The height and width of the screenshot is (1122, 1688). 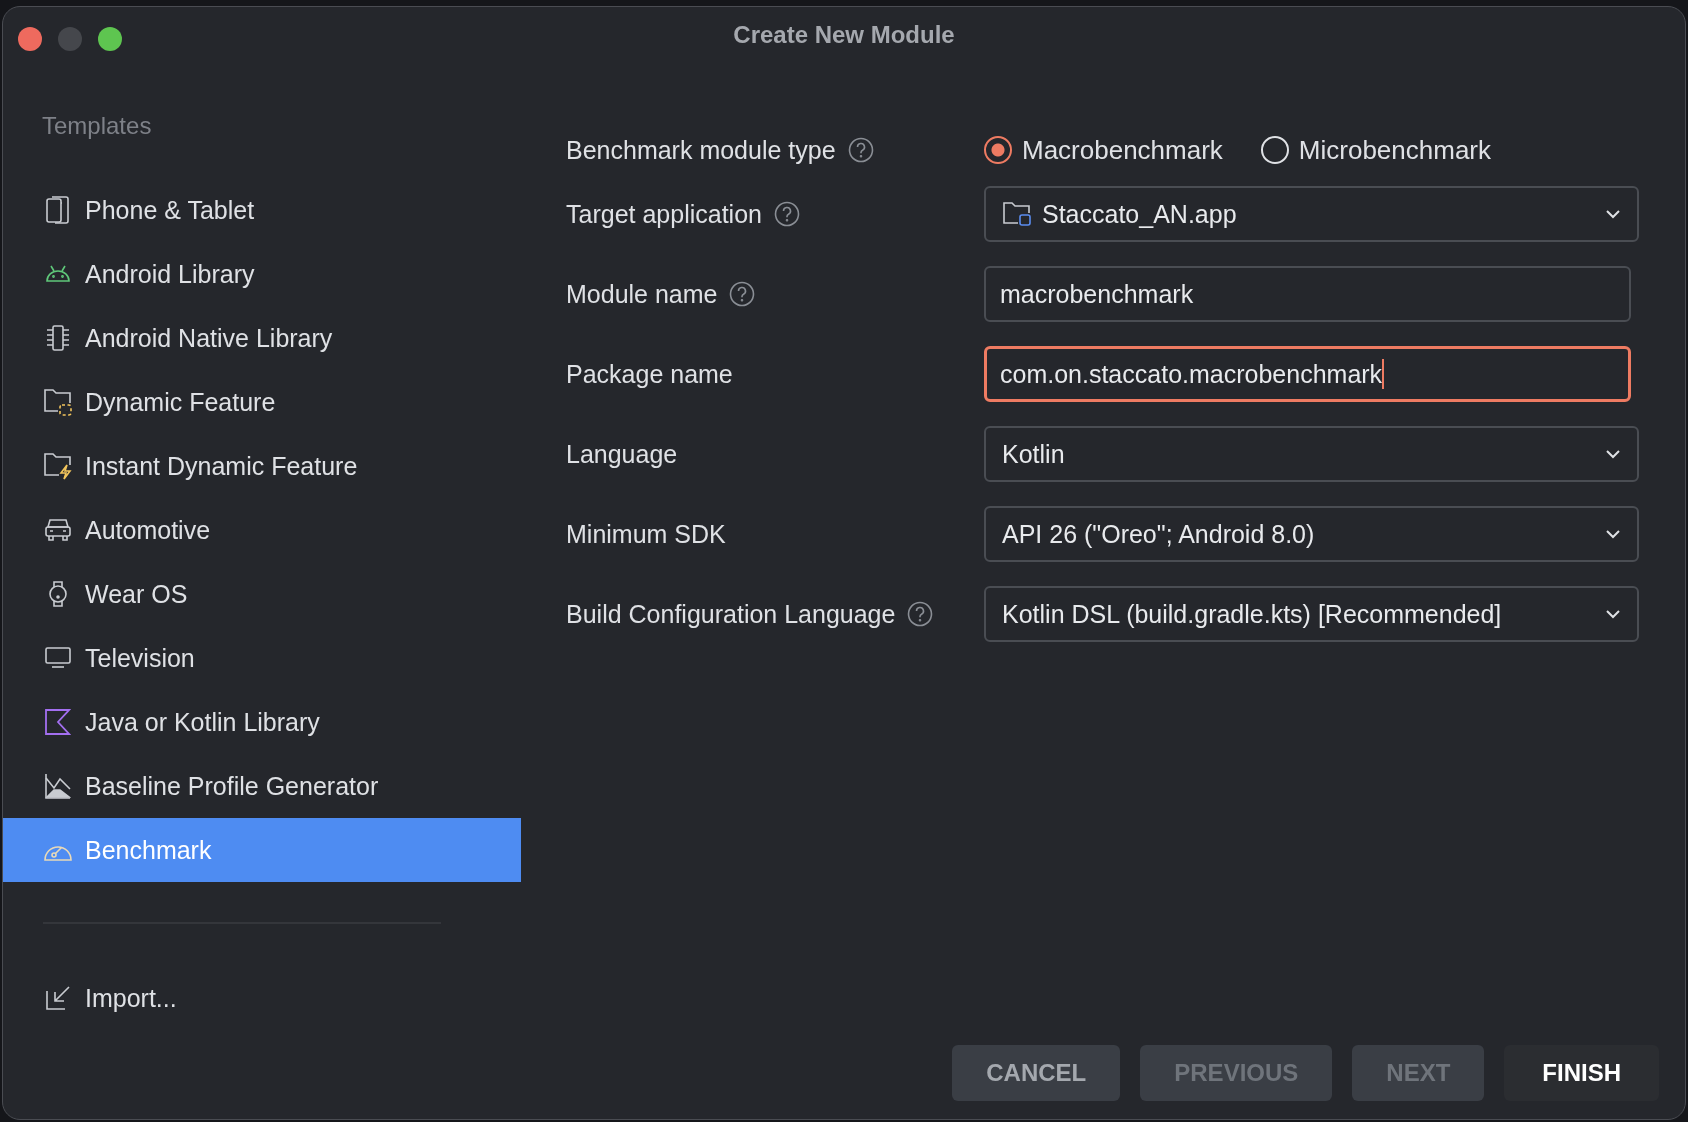 I want to click on template-item: Television, so click(x=262, y=658).